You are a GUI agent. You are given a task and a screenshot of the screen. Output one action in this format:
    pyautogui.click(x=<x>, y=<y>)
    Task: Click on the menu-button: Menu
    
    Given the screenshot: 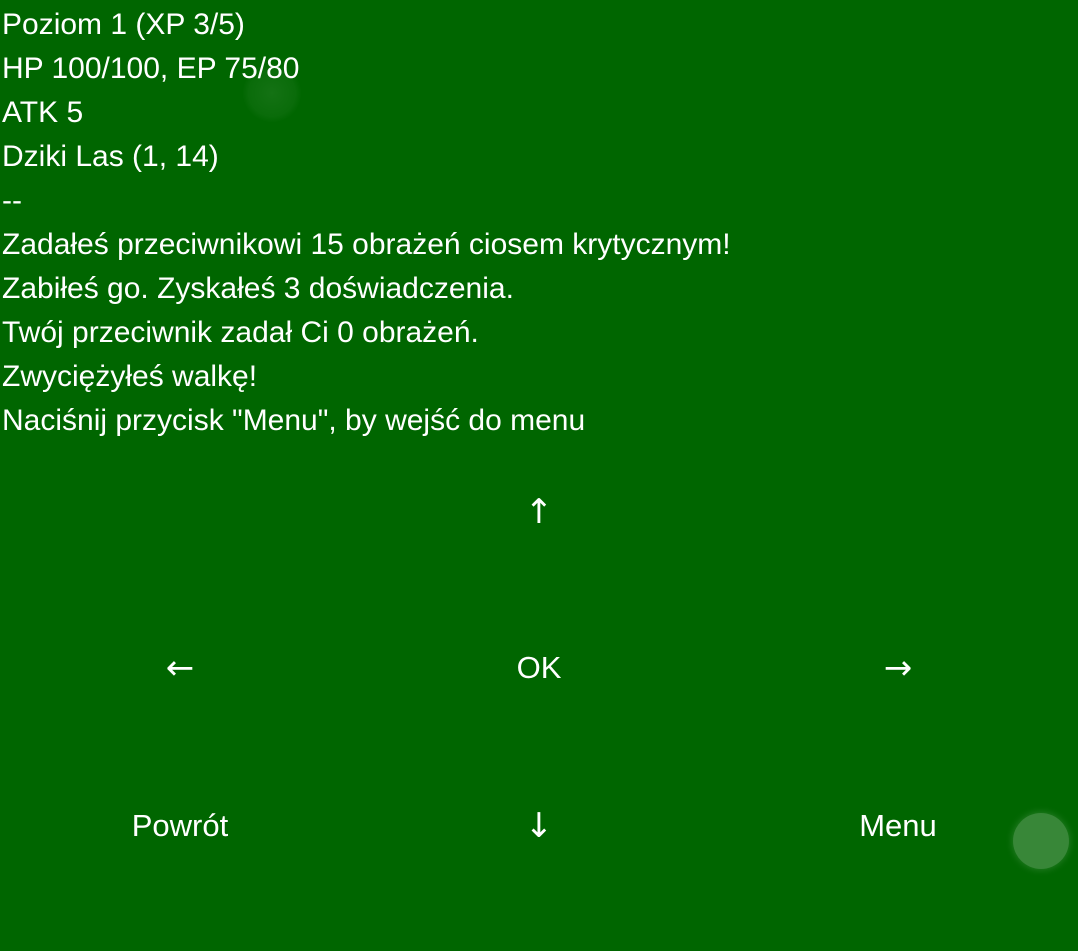 What is the action you would take?
    pyautogui.click(x=898, y=826)
    